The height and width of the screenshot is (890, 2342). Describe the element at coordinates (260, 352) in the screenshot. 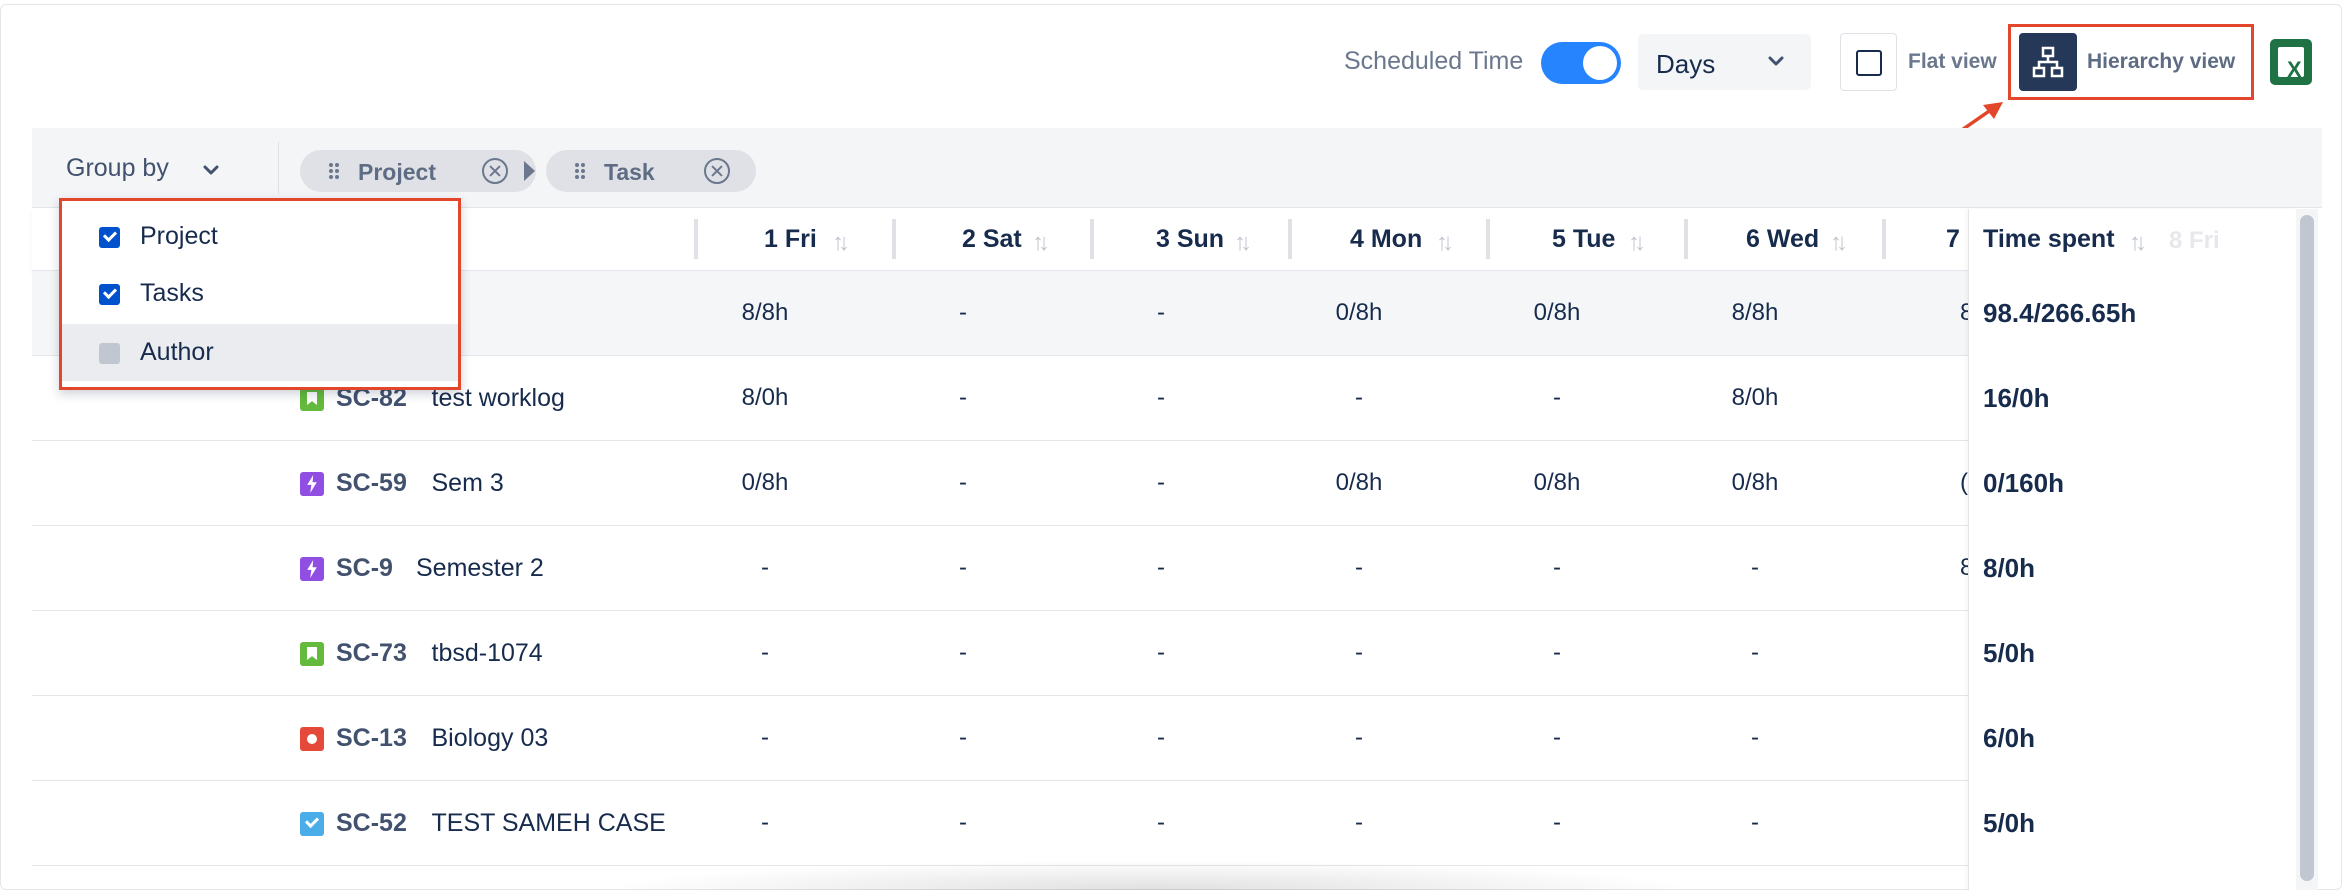

I see `menu-item-author: Author` at that location.